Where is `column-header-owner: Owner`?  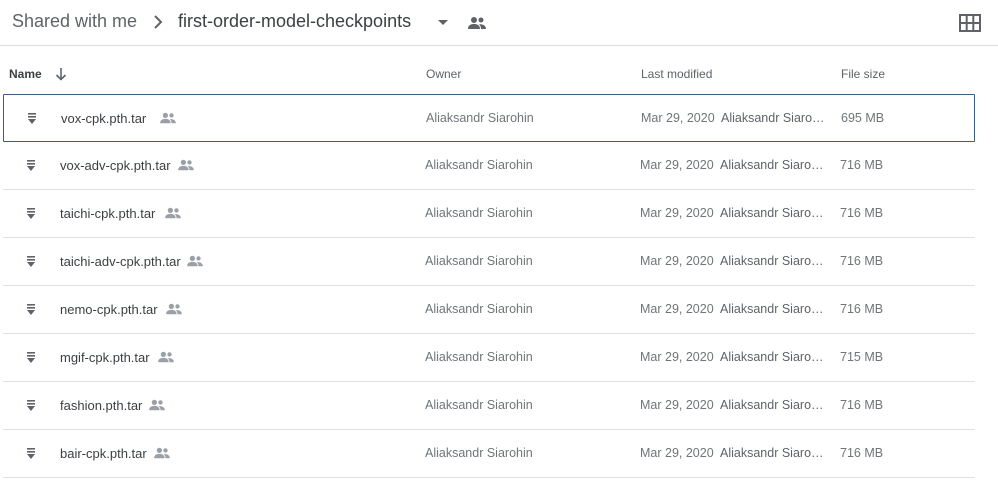 column-header-owner: Owner is located at coordinates (443, 74).